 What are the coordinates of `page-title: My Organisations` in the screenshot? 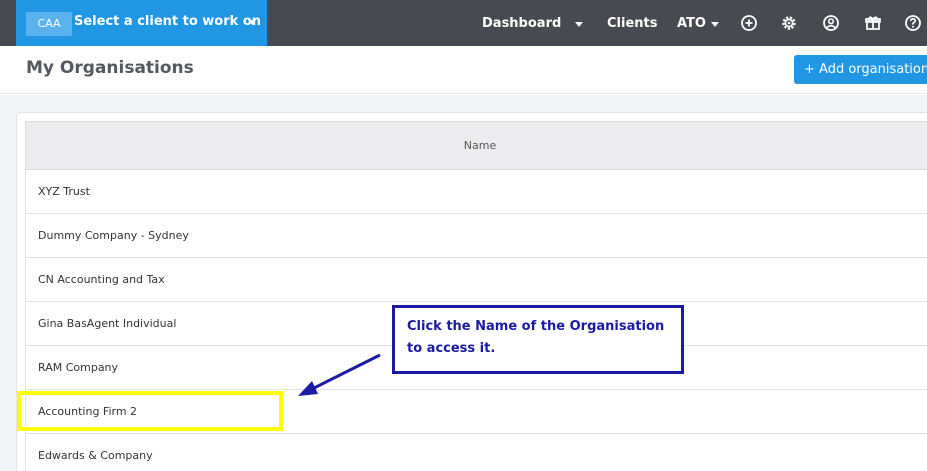 It's located at (110, 68).